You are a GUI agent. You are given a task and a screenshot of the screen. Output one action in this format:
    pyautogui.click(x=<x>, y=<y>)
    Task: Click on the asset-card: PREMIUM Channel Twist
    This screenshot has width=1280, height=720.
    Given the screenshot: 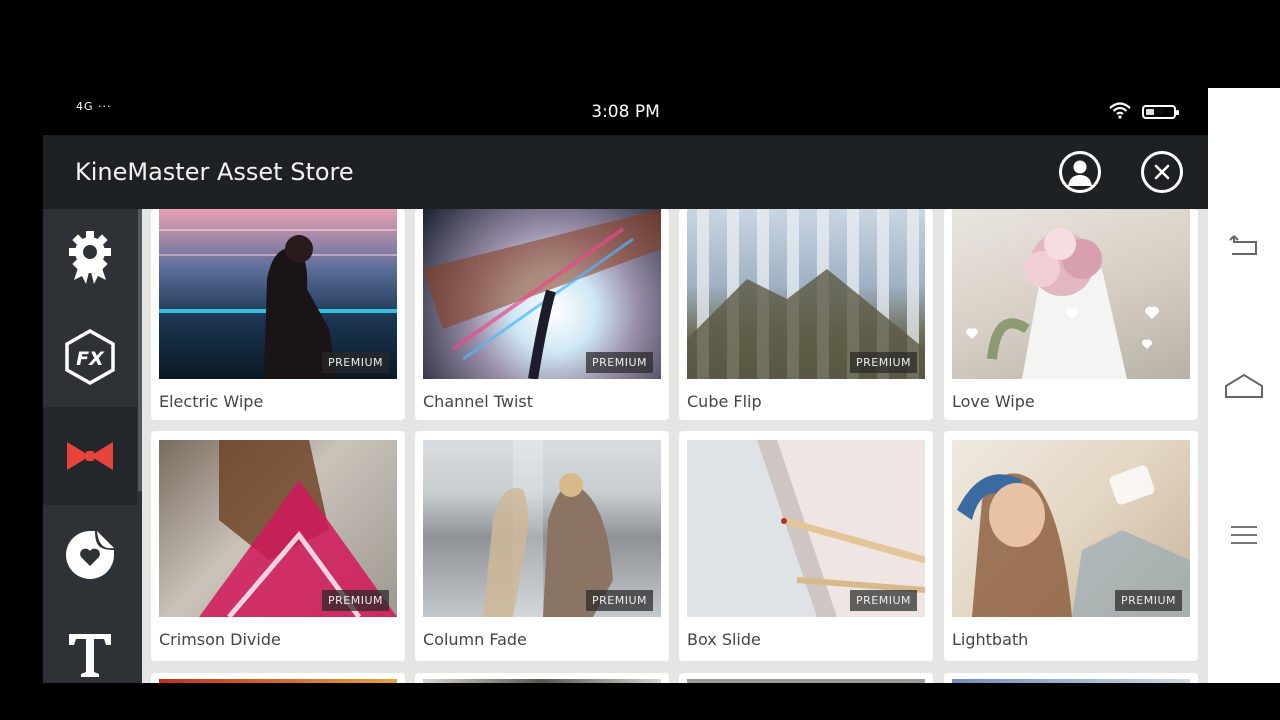 What is the action you would take?
    pyautogui.click(x=542, y=314)
    